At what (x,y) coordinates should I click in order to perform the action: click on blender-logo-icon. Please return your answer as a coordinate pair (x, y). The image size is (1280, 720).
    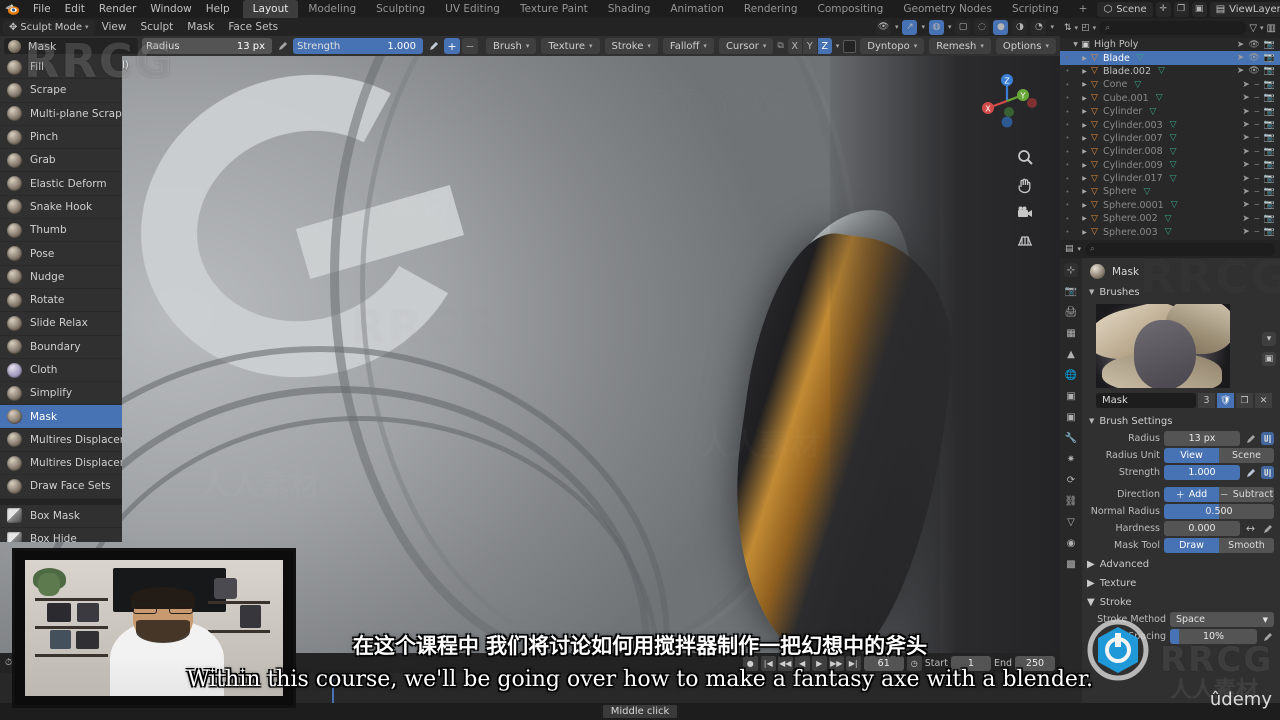
    Looking at the image, I should click on (13, 9).